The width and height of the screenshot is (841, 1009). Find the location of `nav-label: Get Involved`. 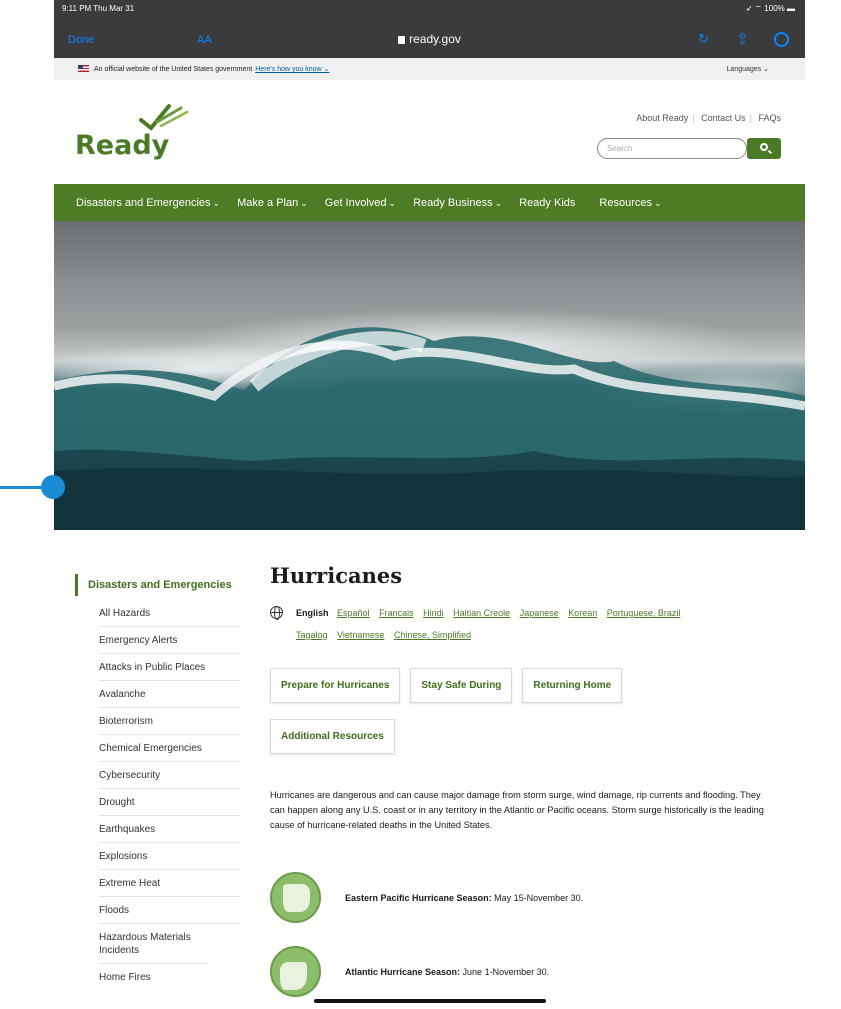

nav-label: Get Involved is located at coordinates (355, 202).